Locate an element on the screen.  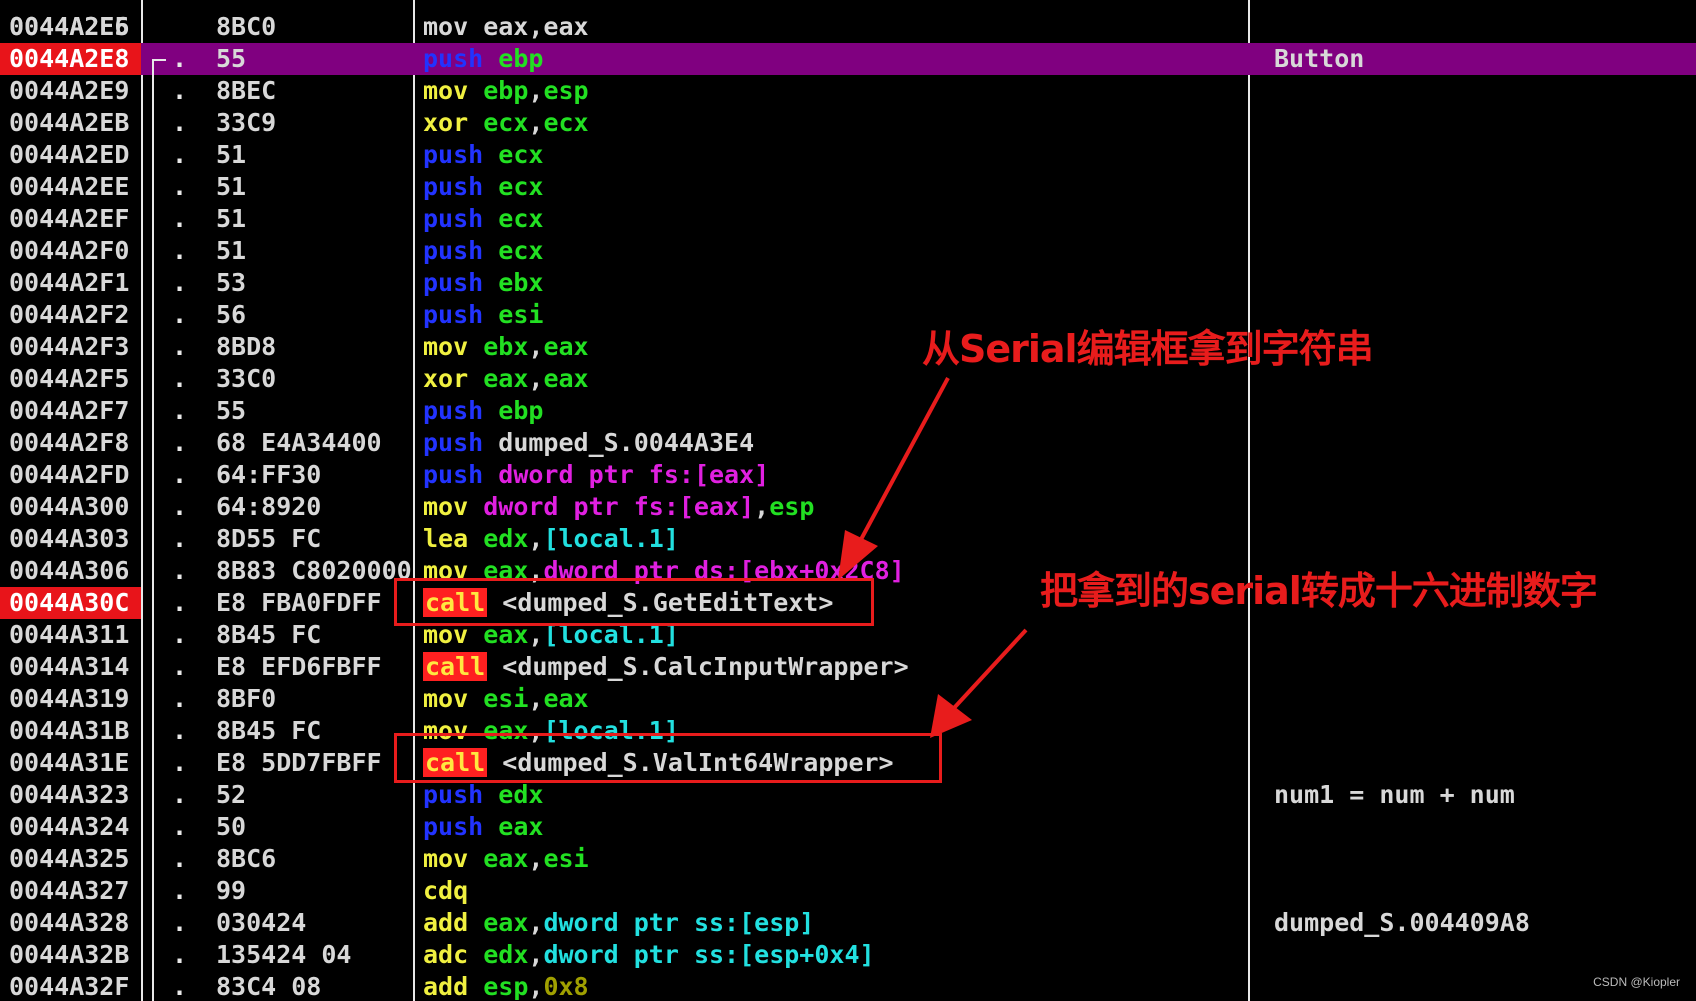
callout-convert-hex: 把拿到的serial转成十六进制数字 is located at coordinates (1319, 591).